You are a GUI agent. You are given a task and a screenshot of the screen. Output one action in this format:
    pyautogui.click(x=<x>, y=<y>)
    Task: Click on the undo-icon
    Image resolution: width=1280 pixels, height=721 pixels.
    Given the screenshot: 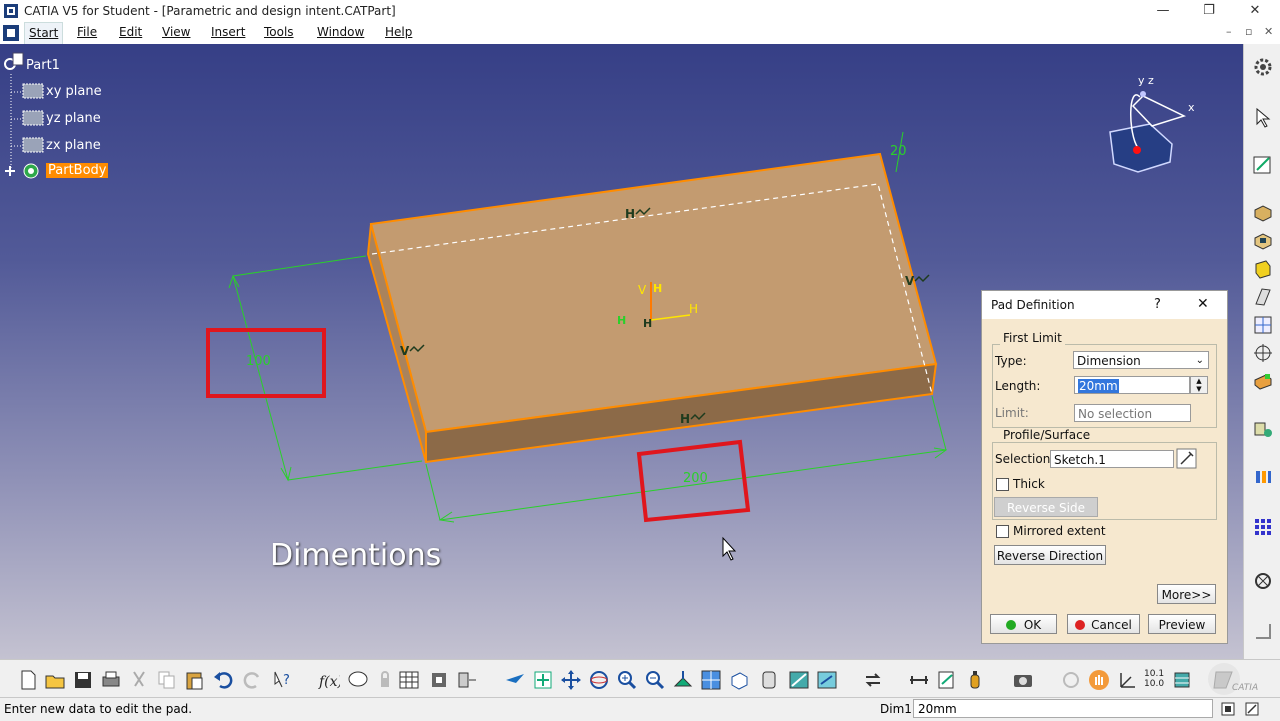 What is the action you would take?
    pyautogui.click(x=223, y=680)
    